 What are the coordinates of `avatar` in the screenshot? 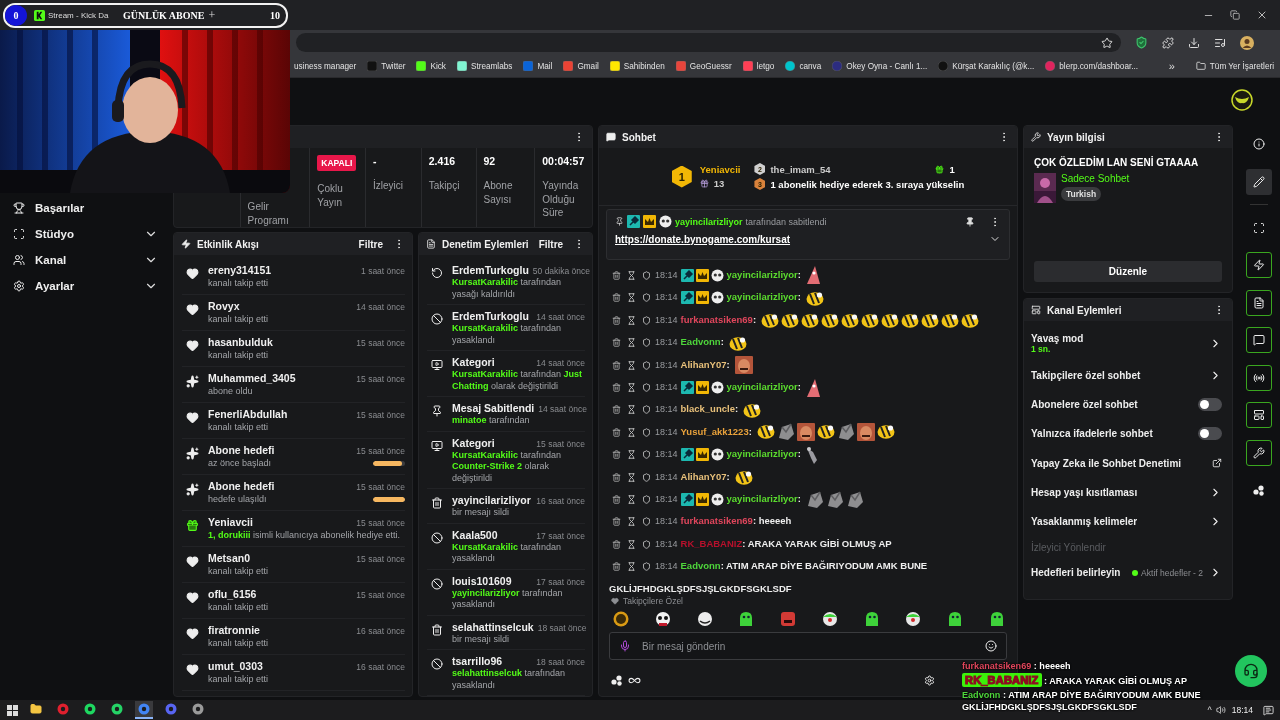 It's located at (1247, 42).